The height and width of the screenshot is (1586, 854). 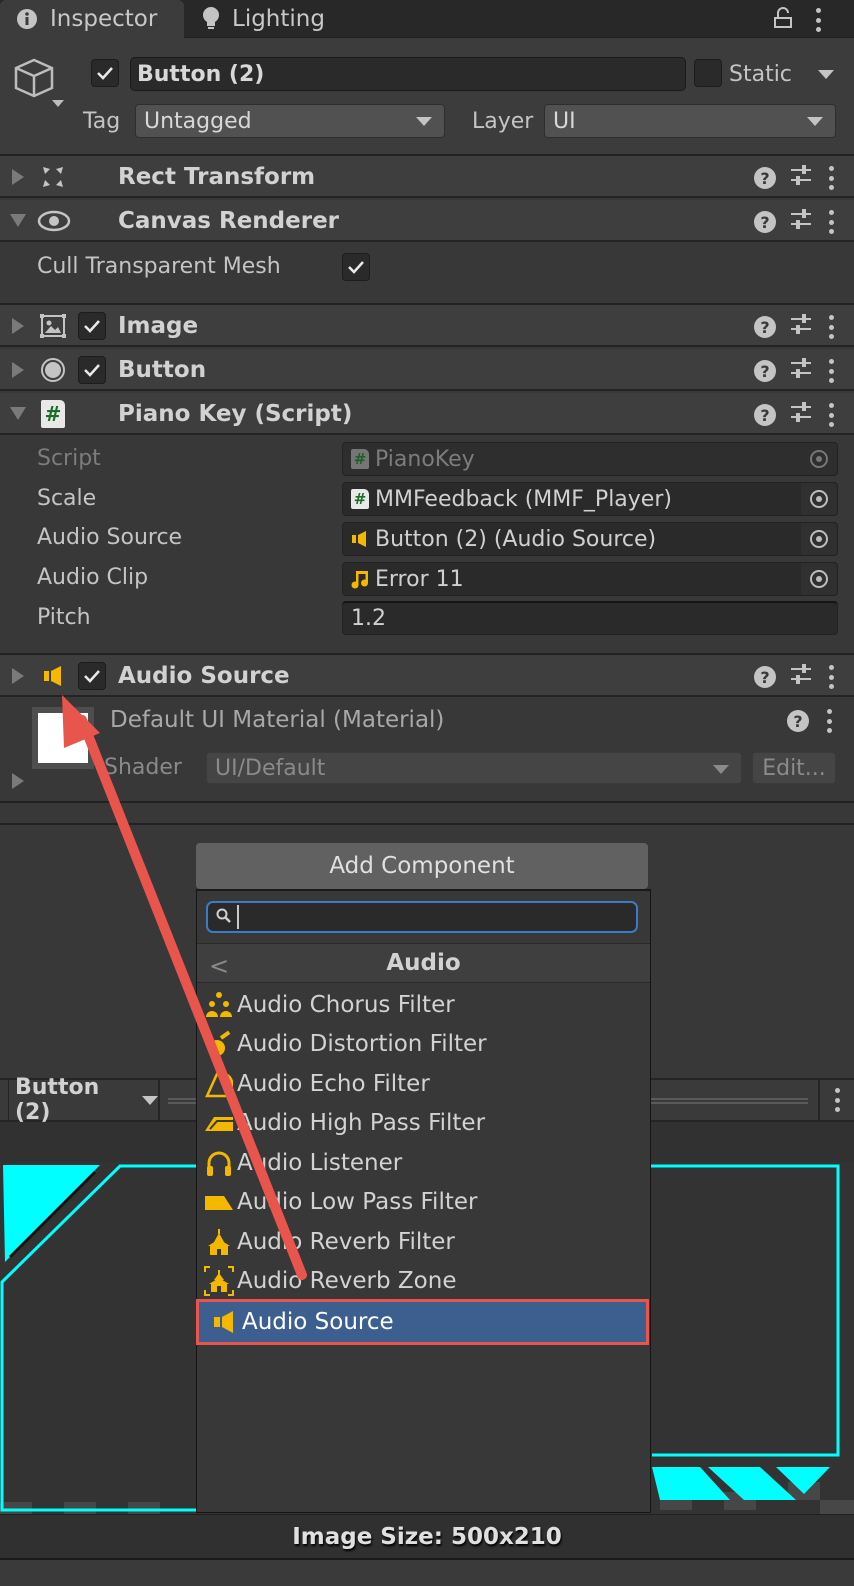 I want to click on component-canvas-renderer: Canvas Renderer ?, so click(x=427, y=221).